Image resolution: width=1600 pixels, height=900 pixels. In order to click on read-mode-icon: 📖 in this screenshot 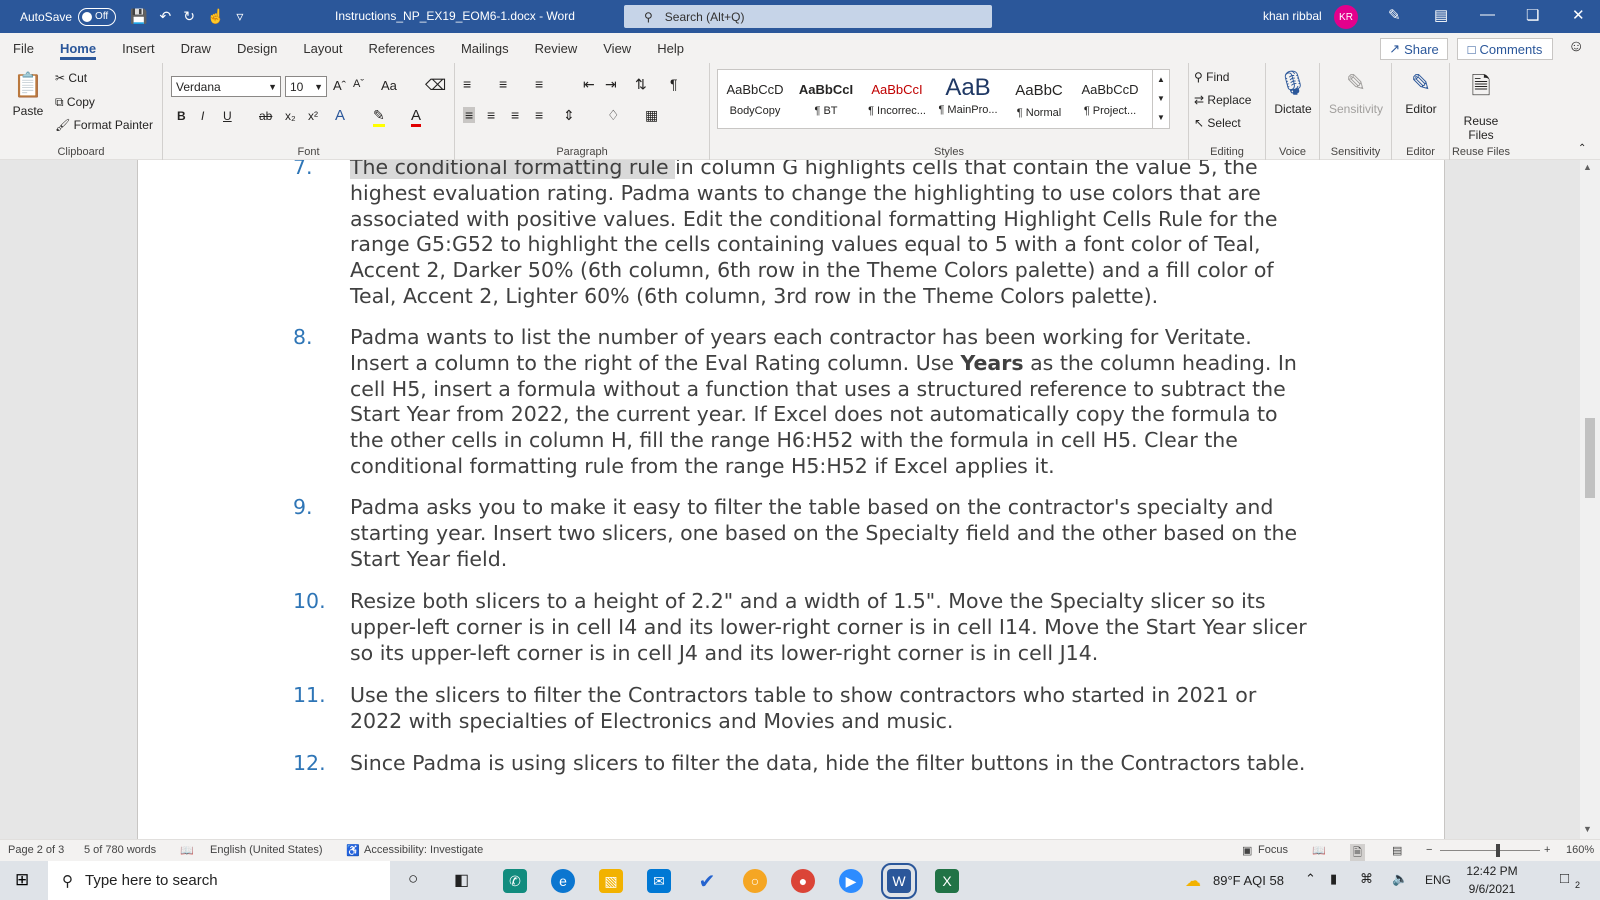, I will do `click(1319, 850)`.